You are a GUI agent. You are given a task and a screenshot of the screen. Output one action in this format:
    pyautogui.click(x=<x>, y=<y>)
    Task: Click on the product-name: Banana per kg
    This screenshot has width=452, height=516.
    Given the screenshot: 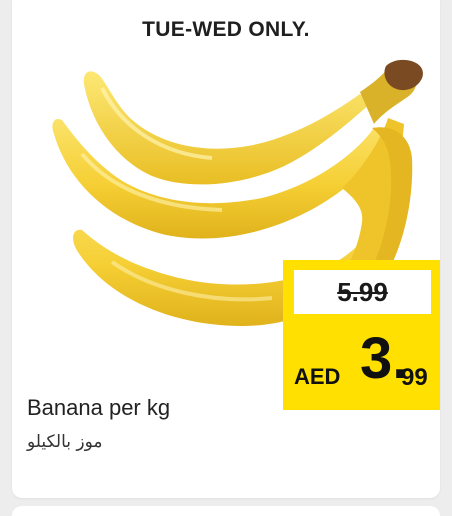 What is the action you would take?
    pyautogui.click(x=99, y=407)
    